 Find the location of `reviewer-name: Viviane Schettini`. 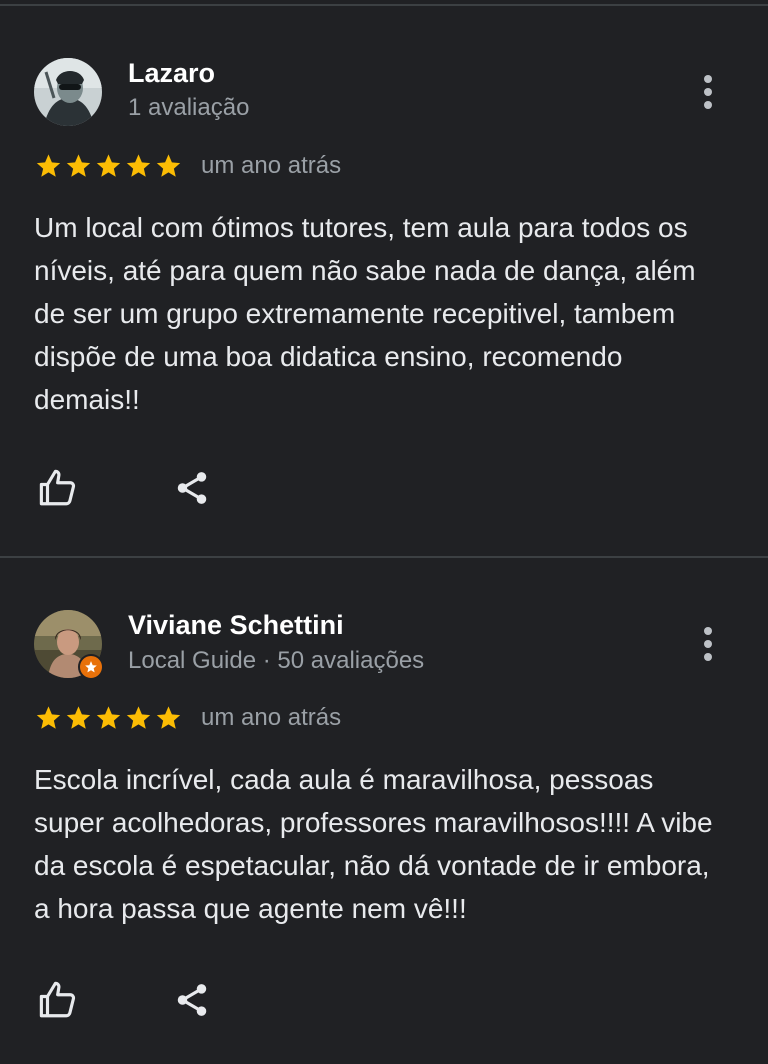

reviewer-name: Viviane Schettini is located at coordinates (236, 625).